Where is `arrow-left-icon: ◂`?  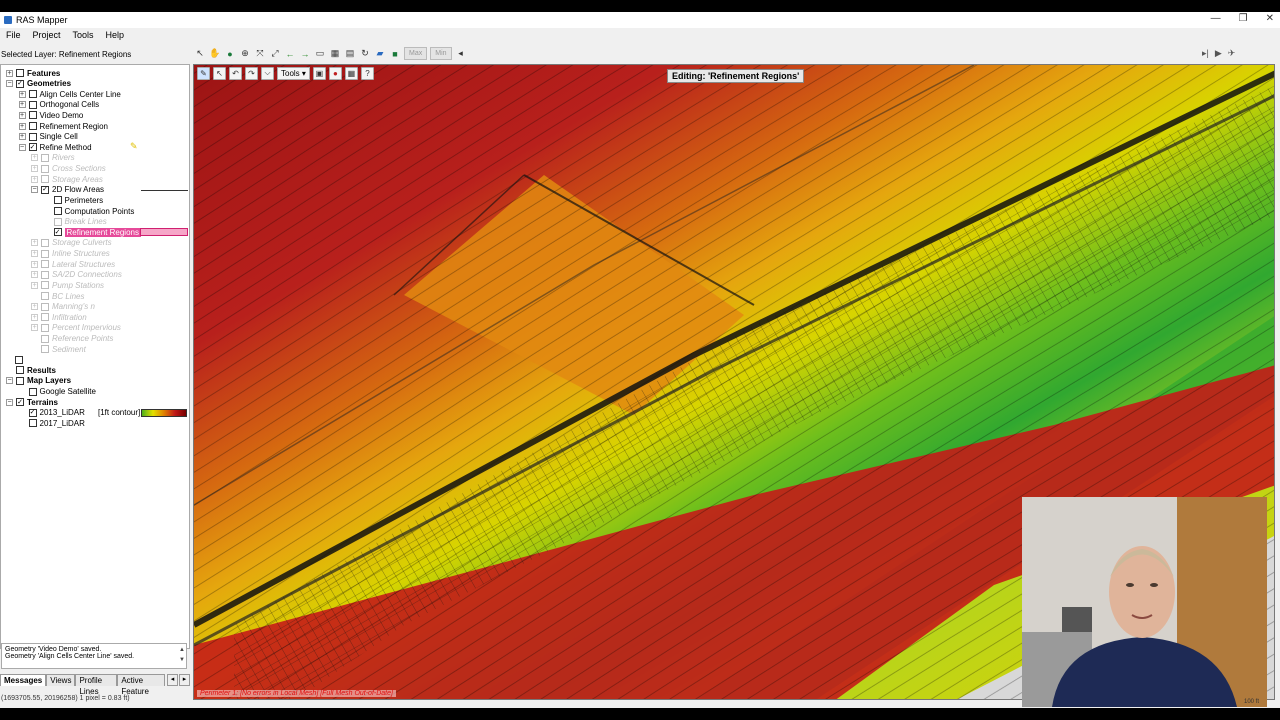
arrow-left-icon: ◂ is located at coordinates (461, 54).